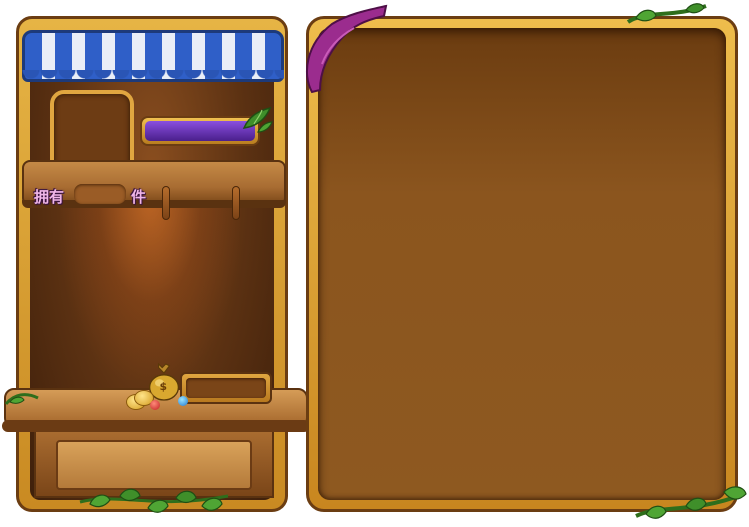 The width and height of the screenshot is (749, 527). Describe the element at coordinates (150, 290) in the screenshot. I see `shop-lamp-glow` at that location.